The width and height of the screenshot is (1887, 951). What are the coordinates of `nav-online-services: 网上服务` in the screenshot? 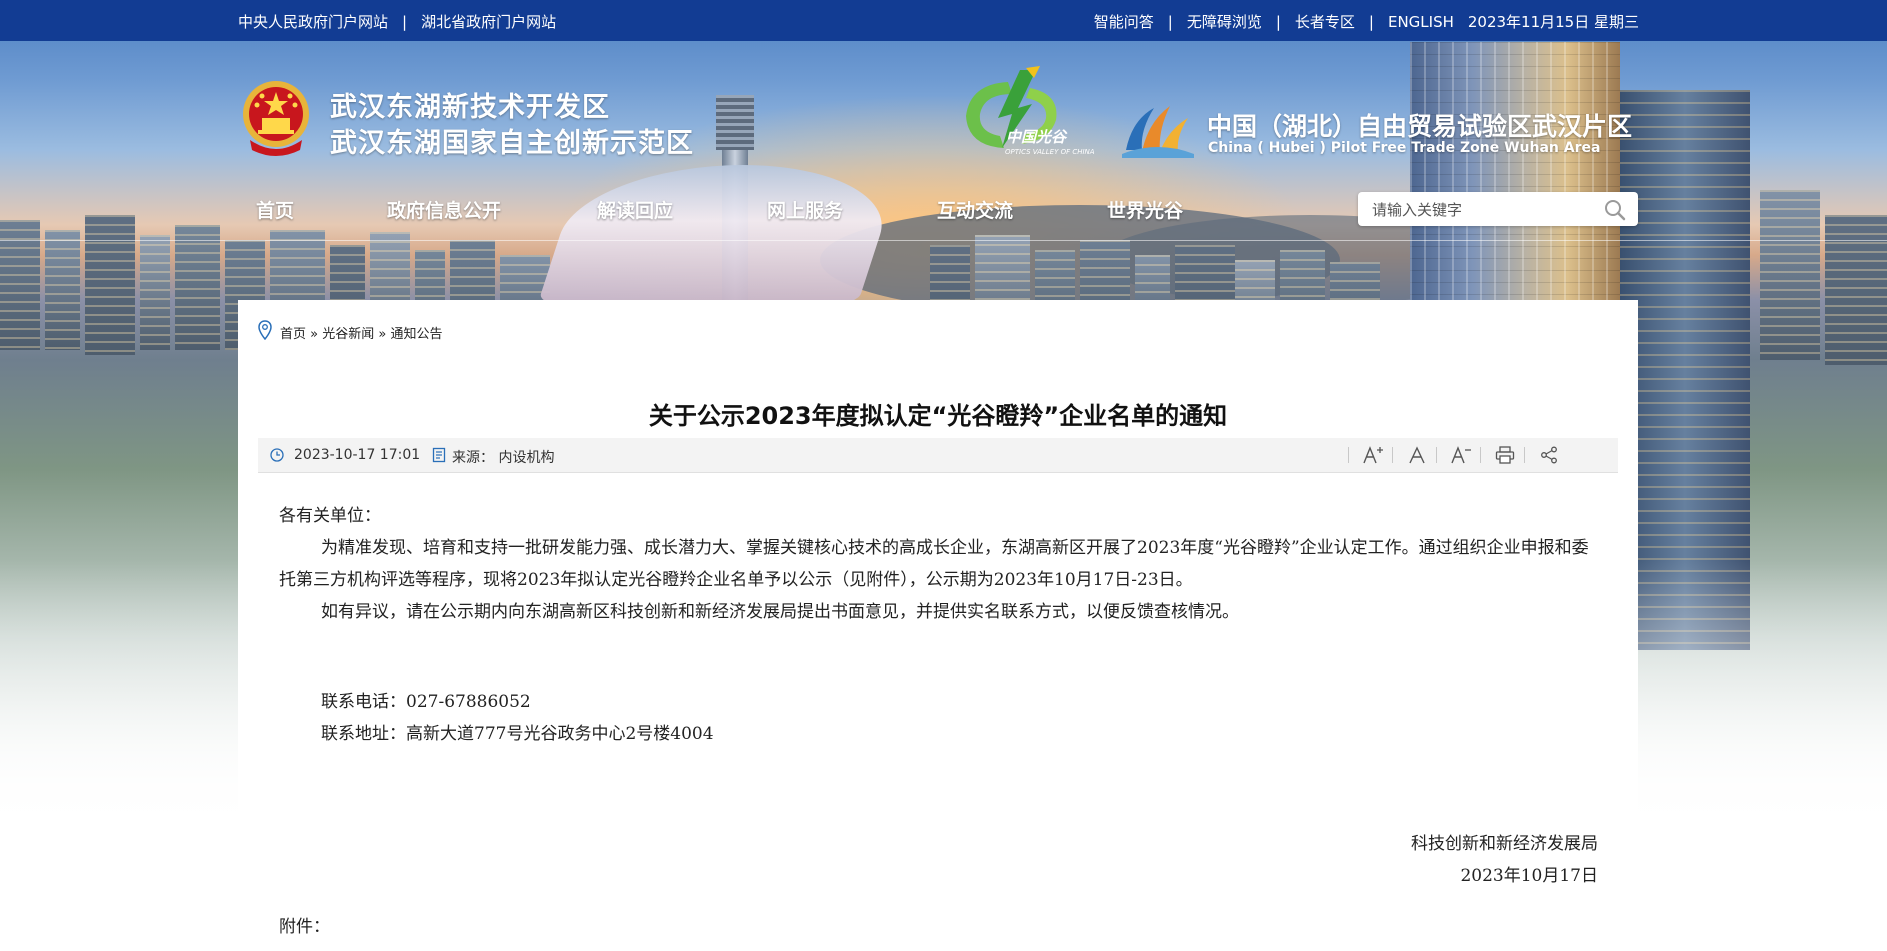 It's located at (805, 209).